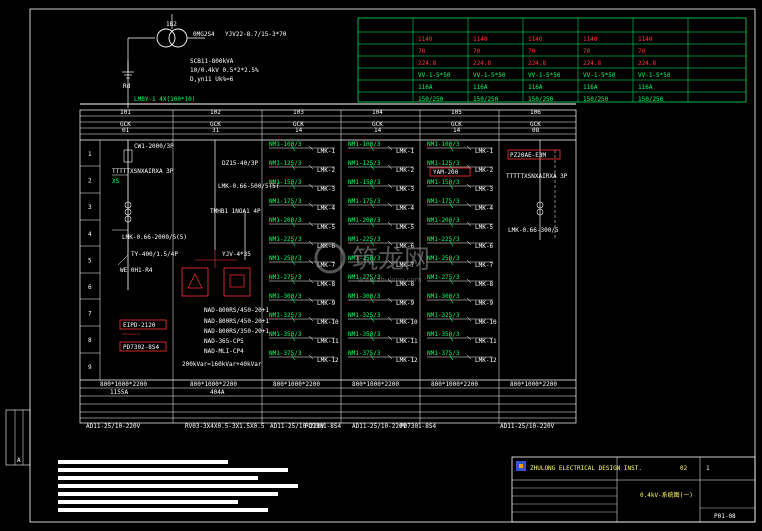 The width and height of the screenshot is (762, 531). Describe the element at coordinates (126, 130) in the screenshot. I see `cabinet-scheme: 01` at that location.